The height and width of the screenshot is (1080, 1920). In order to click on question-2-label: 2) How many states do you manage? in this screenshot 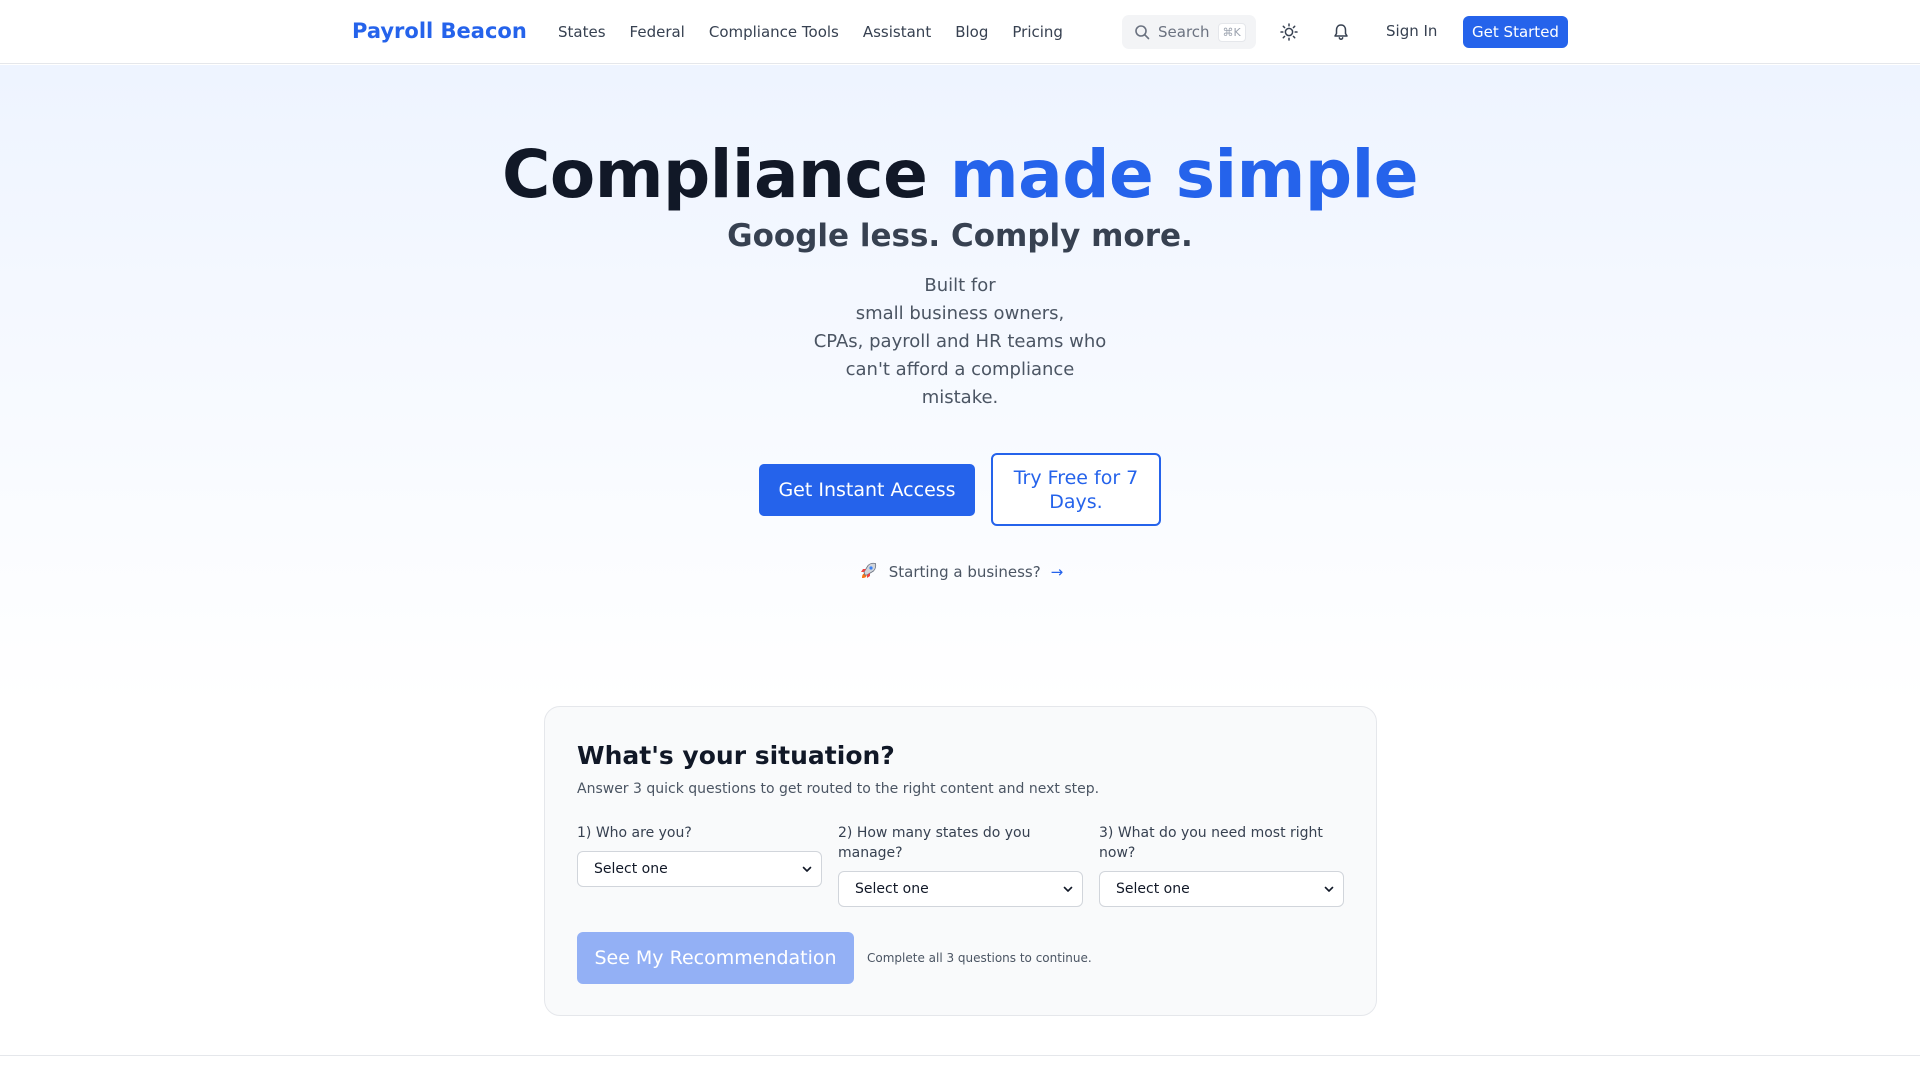, I will do `click(934, 843)`.